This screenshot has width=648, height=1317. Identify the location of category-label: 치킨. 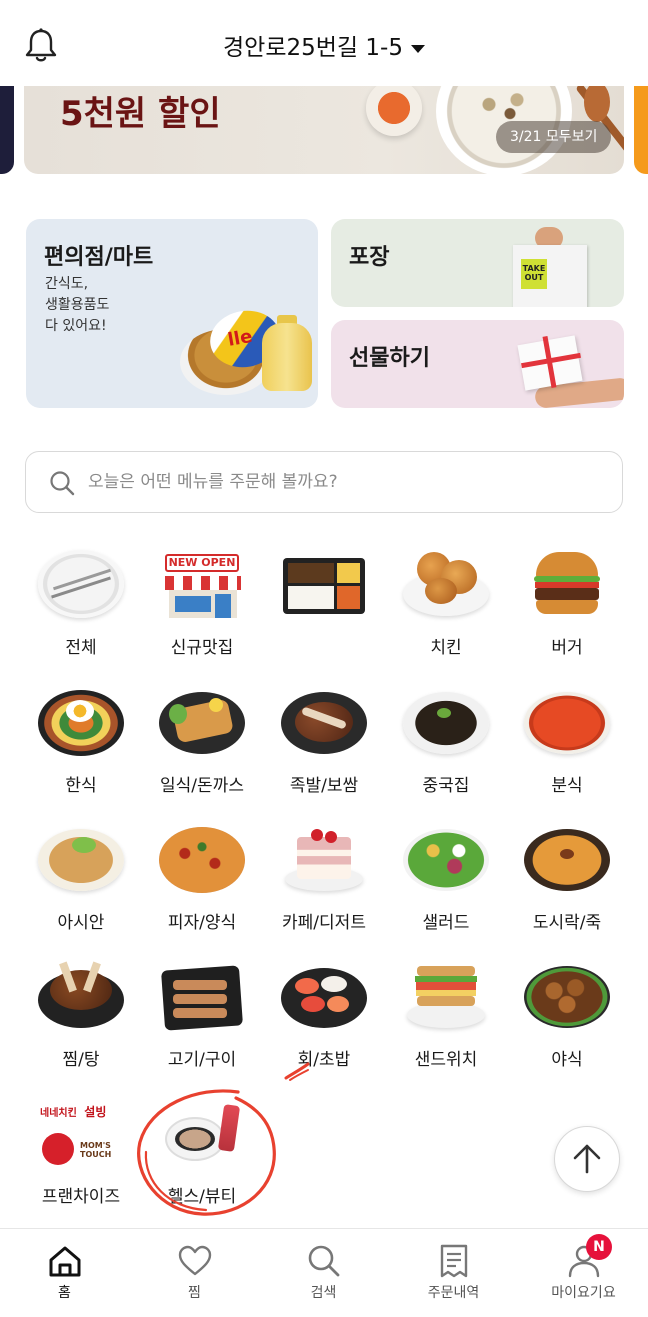
(446, 648).